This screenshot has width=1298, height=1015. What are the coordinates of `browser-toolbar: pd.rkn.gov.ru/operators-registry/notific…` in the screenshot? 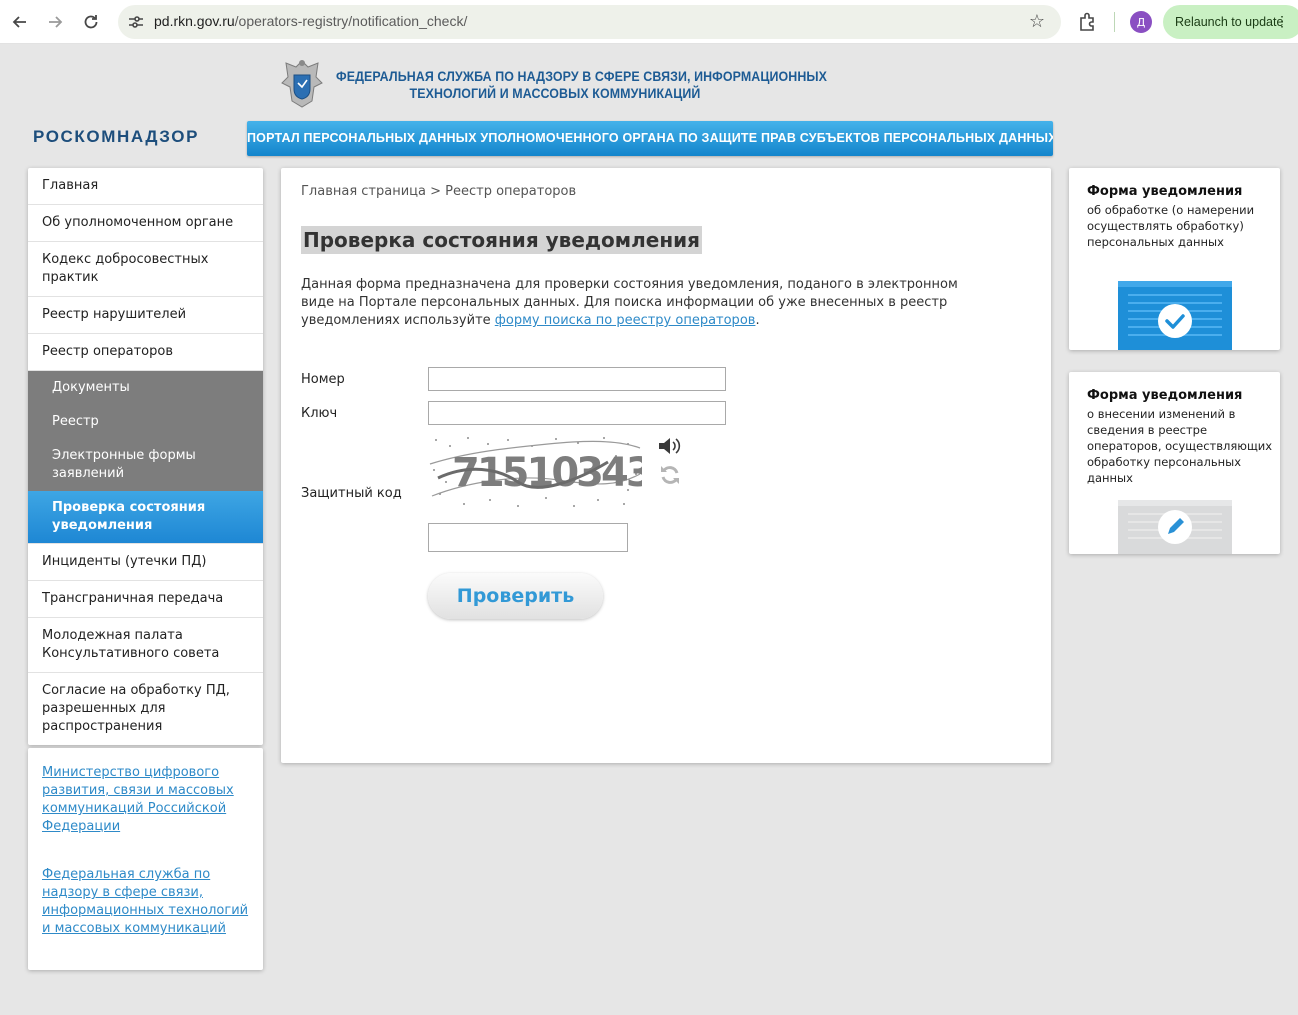 It's located at (649, 22).